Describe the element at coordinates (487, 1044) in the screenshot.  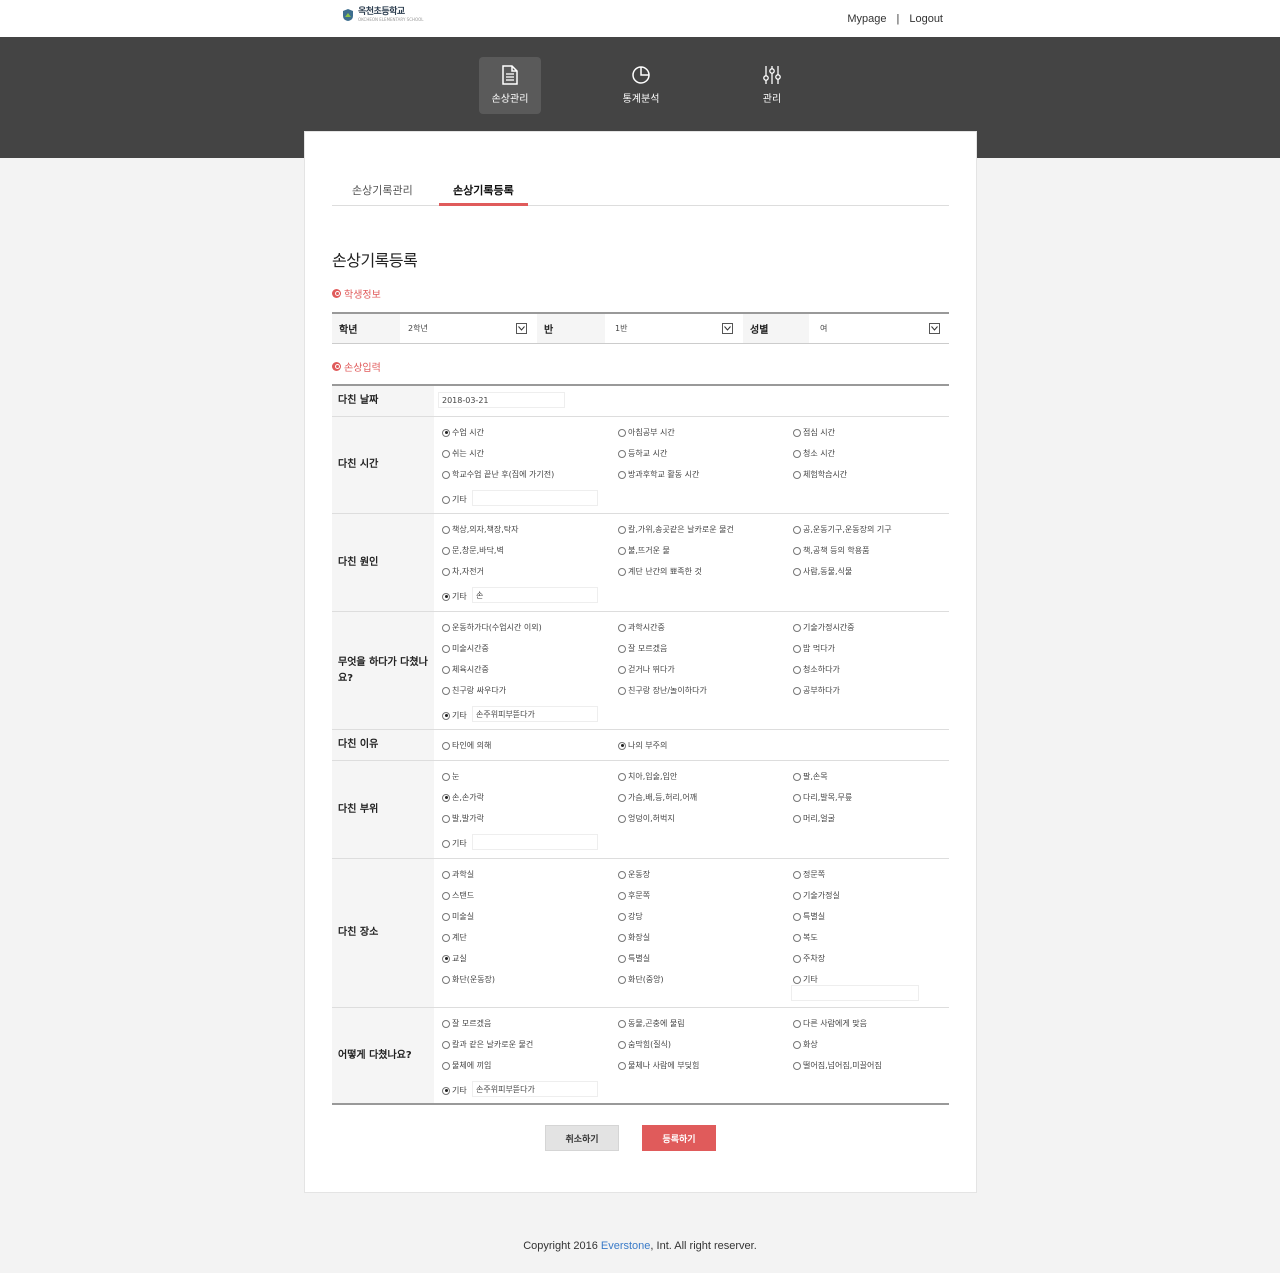
I see `radio-option: 칼과 같은 날카로운 물건` at that location.